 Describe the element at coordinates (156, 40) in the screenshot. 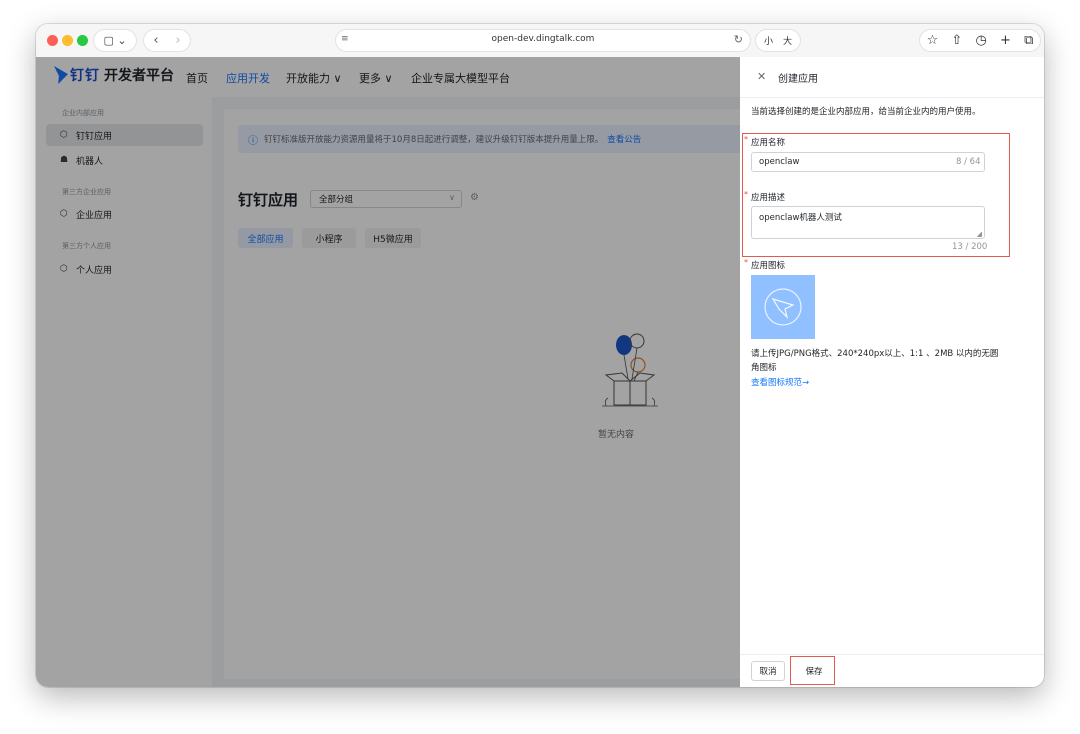

I see `back-button: ‹` at that location.